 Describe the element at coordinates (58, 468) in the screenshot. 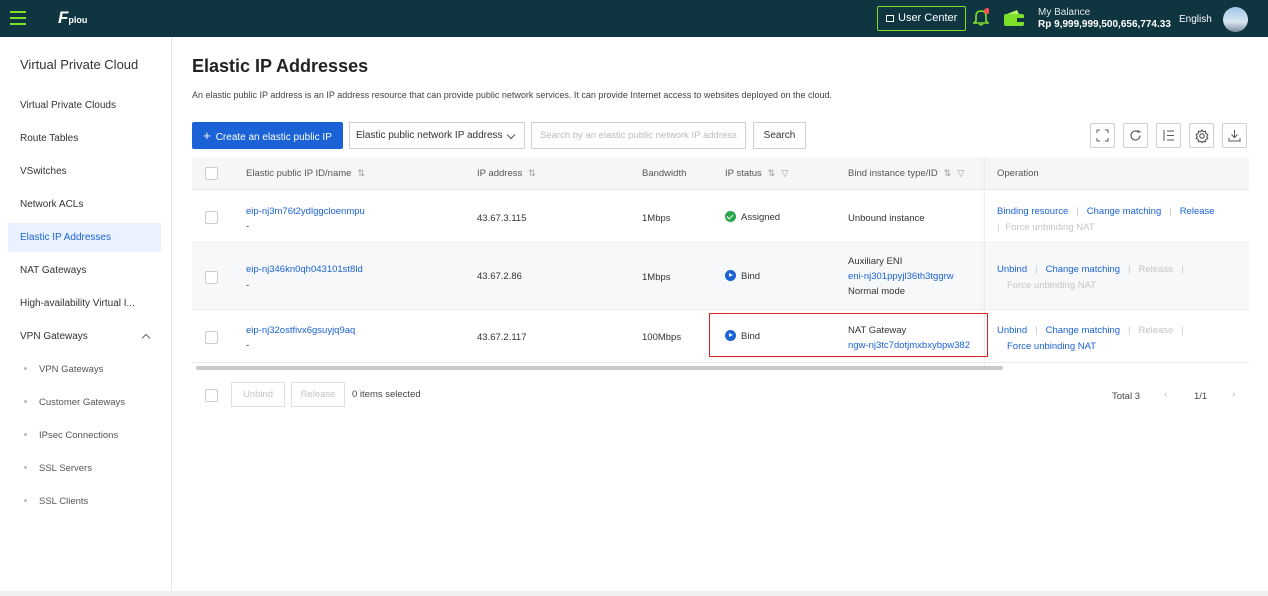

I see `sidebar-subitem-ssl-servers: SSL Servers` at that location.